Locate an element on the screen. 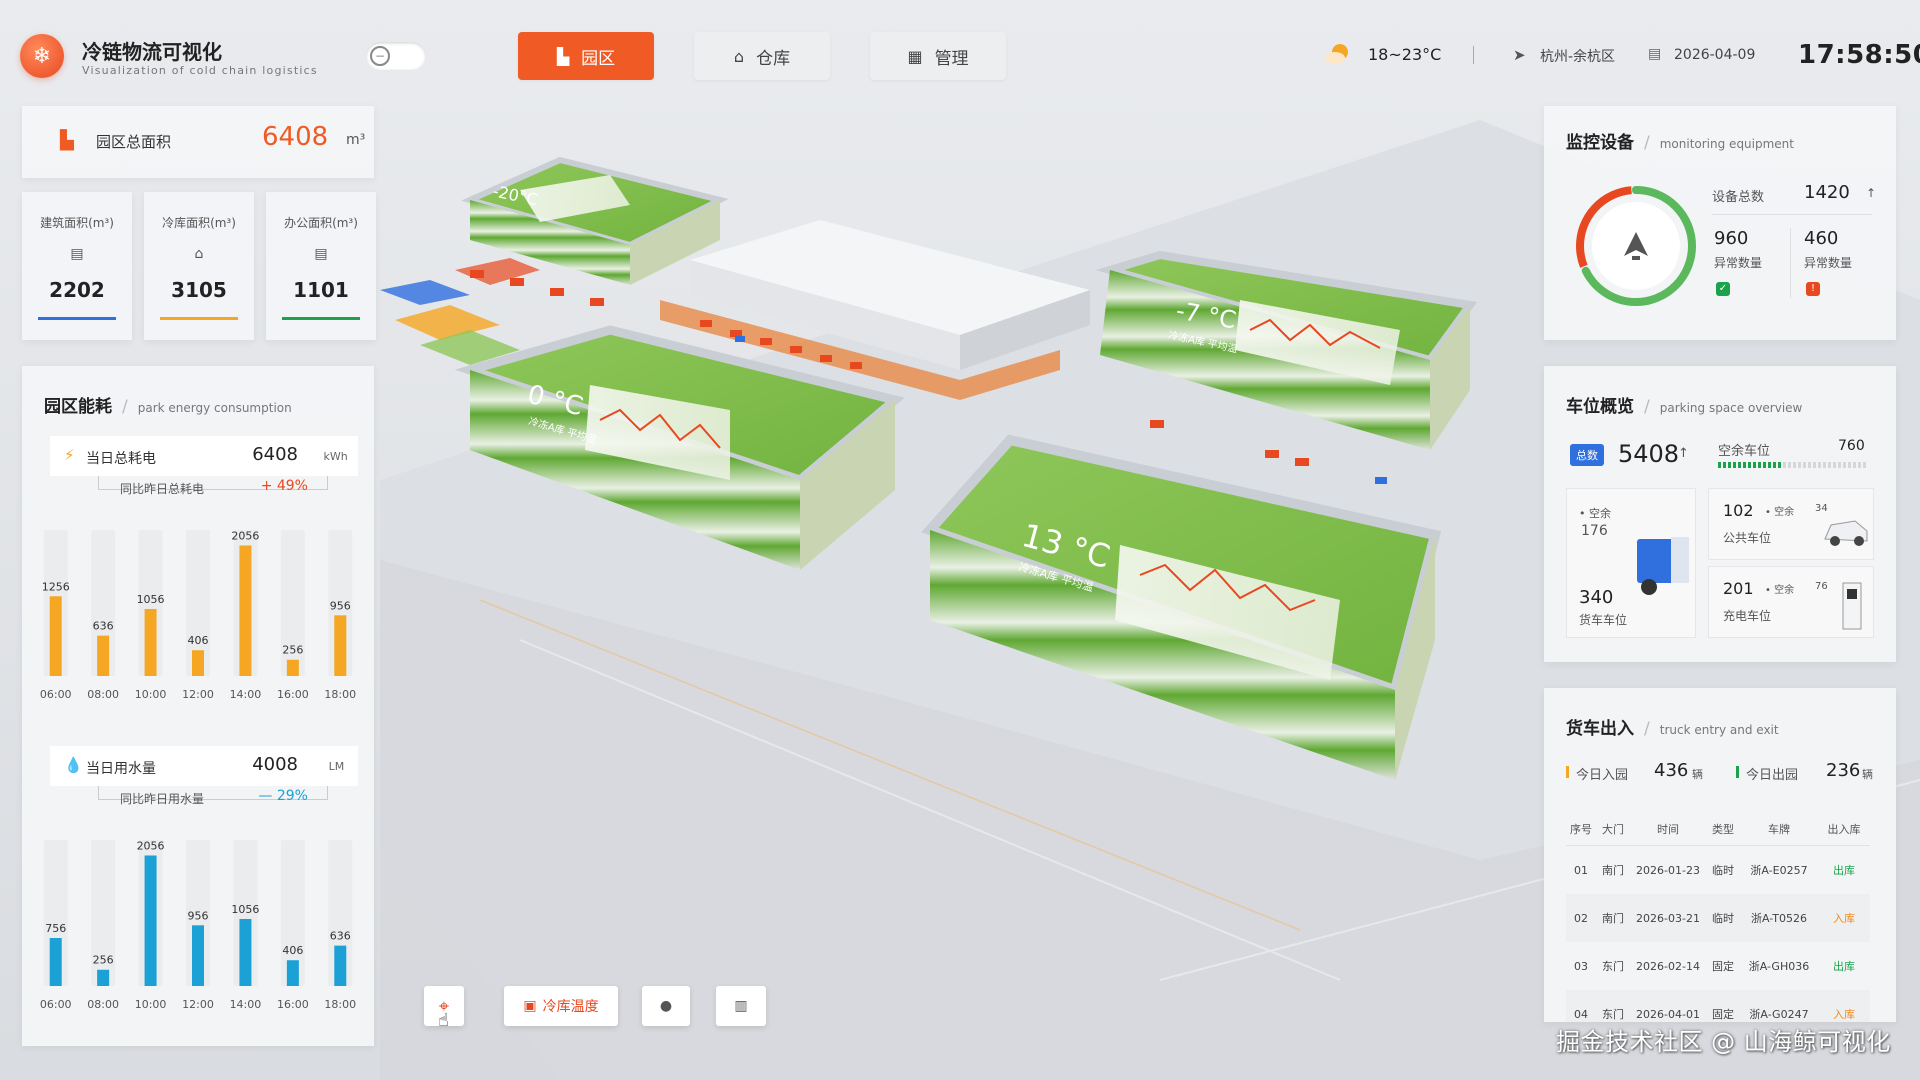 Image resolution: width=1920 pixels, height=1080 pixels. total-area-panel: ▙ 园区总面积 6408 m³ is located at coordinates (198, 142).